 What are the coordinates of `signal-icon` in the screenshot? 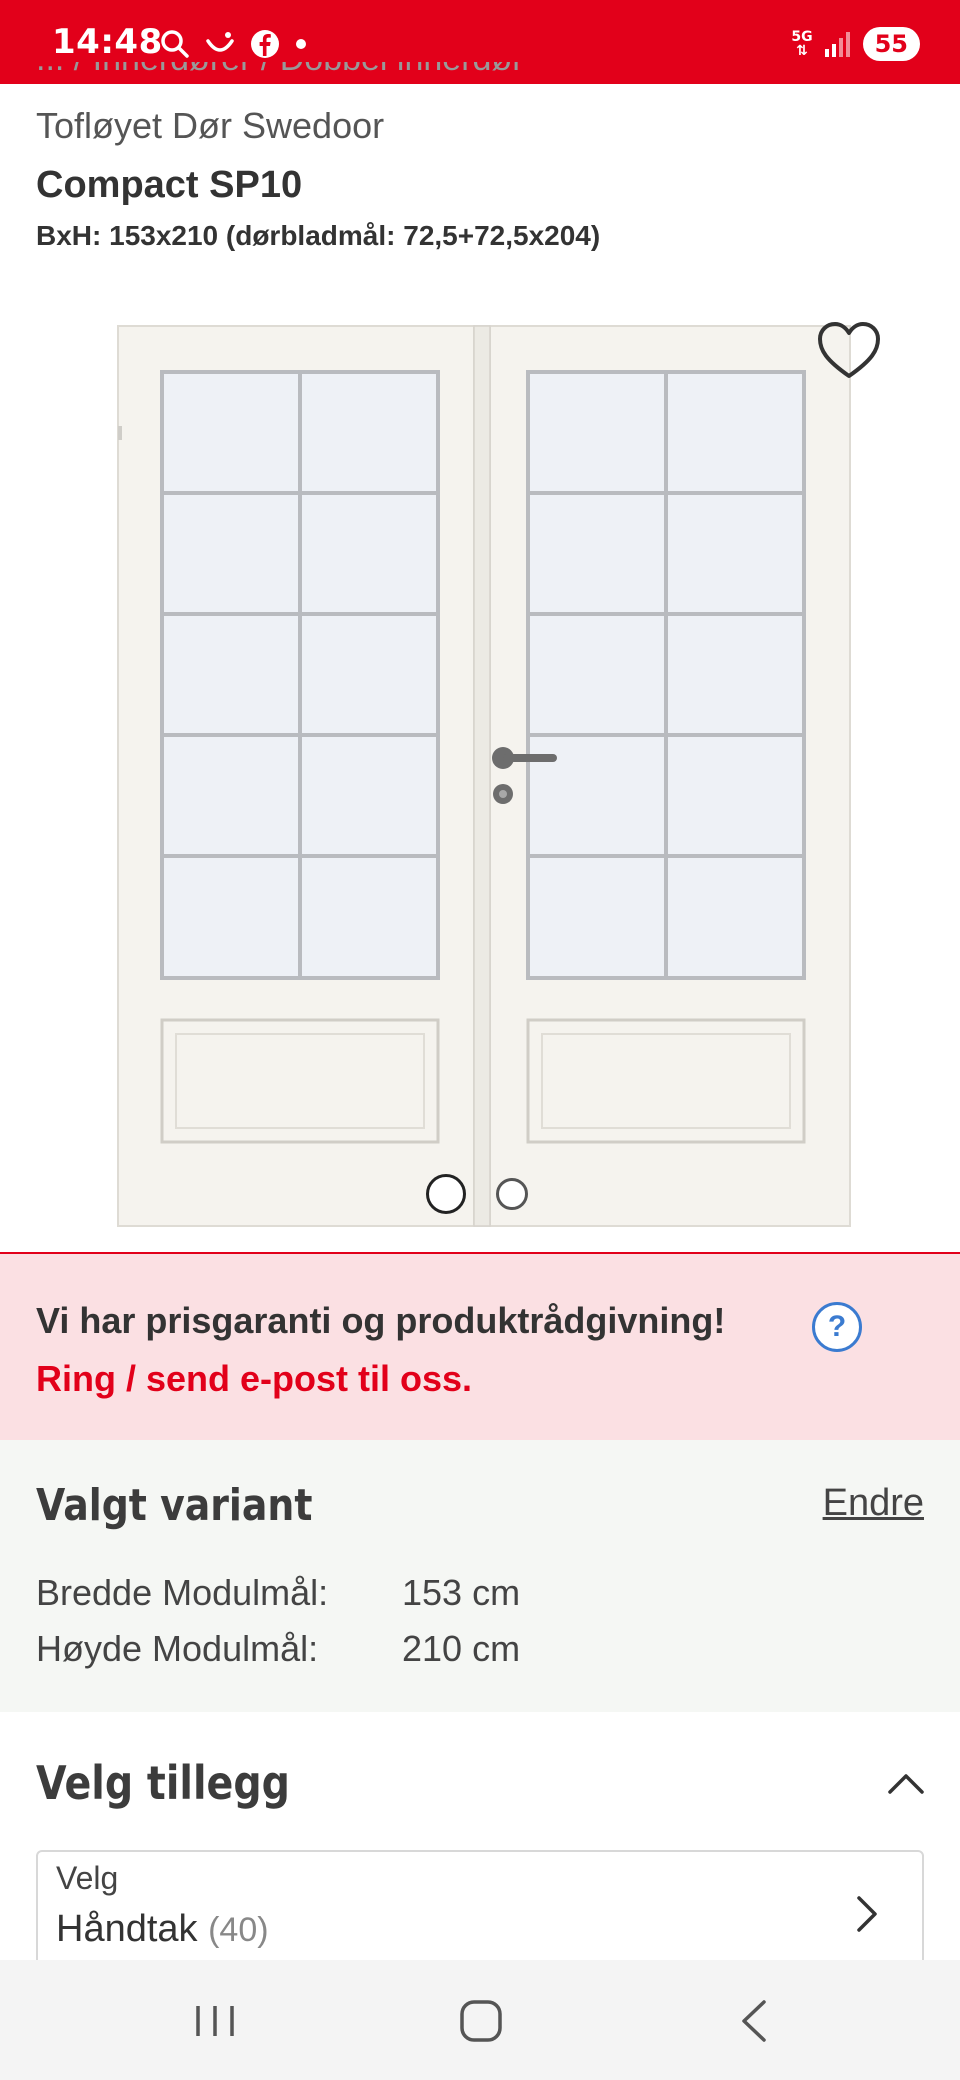 It's located at (837, 44).